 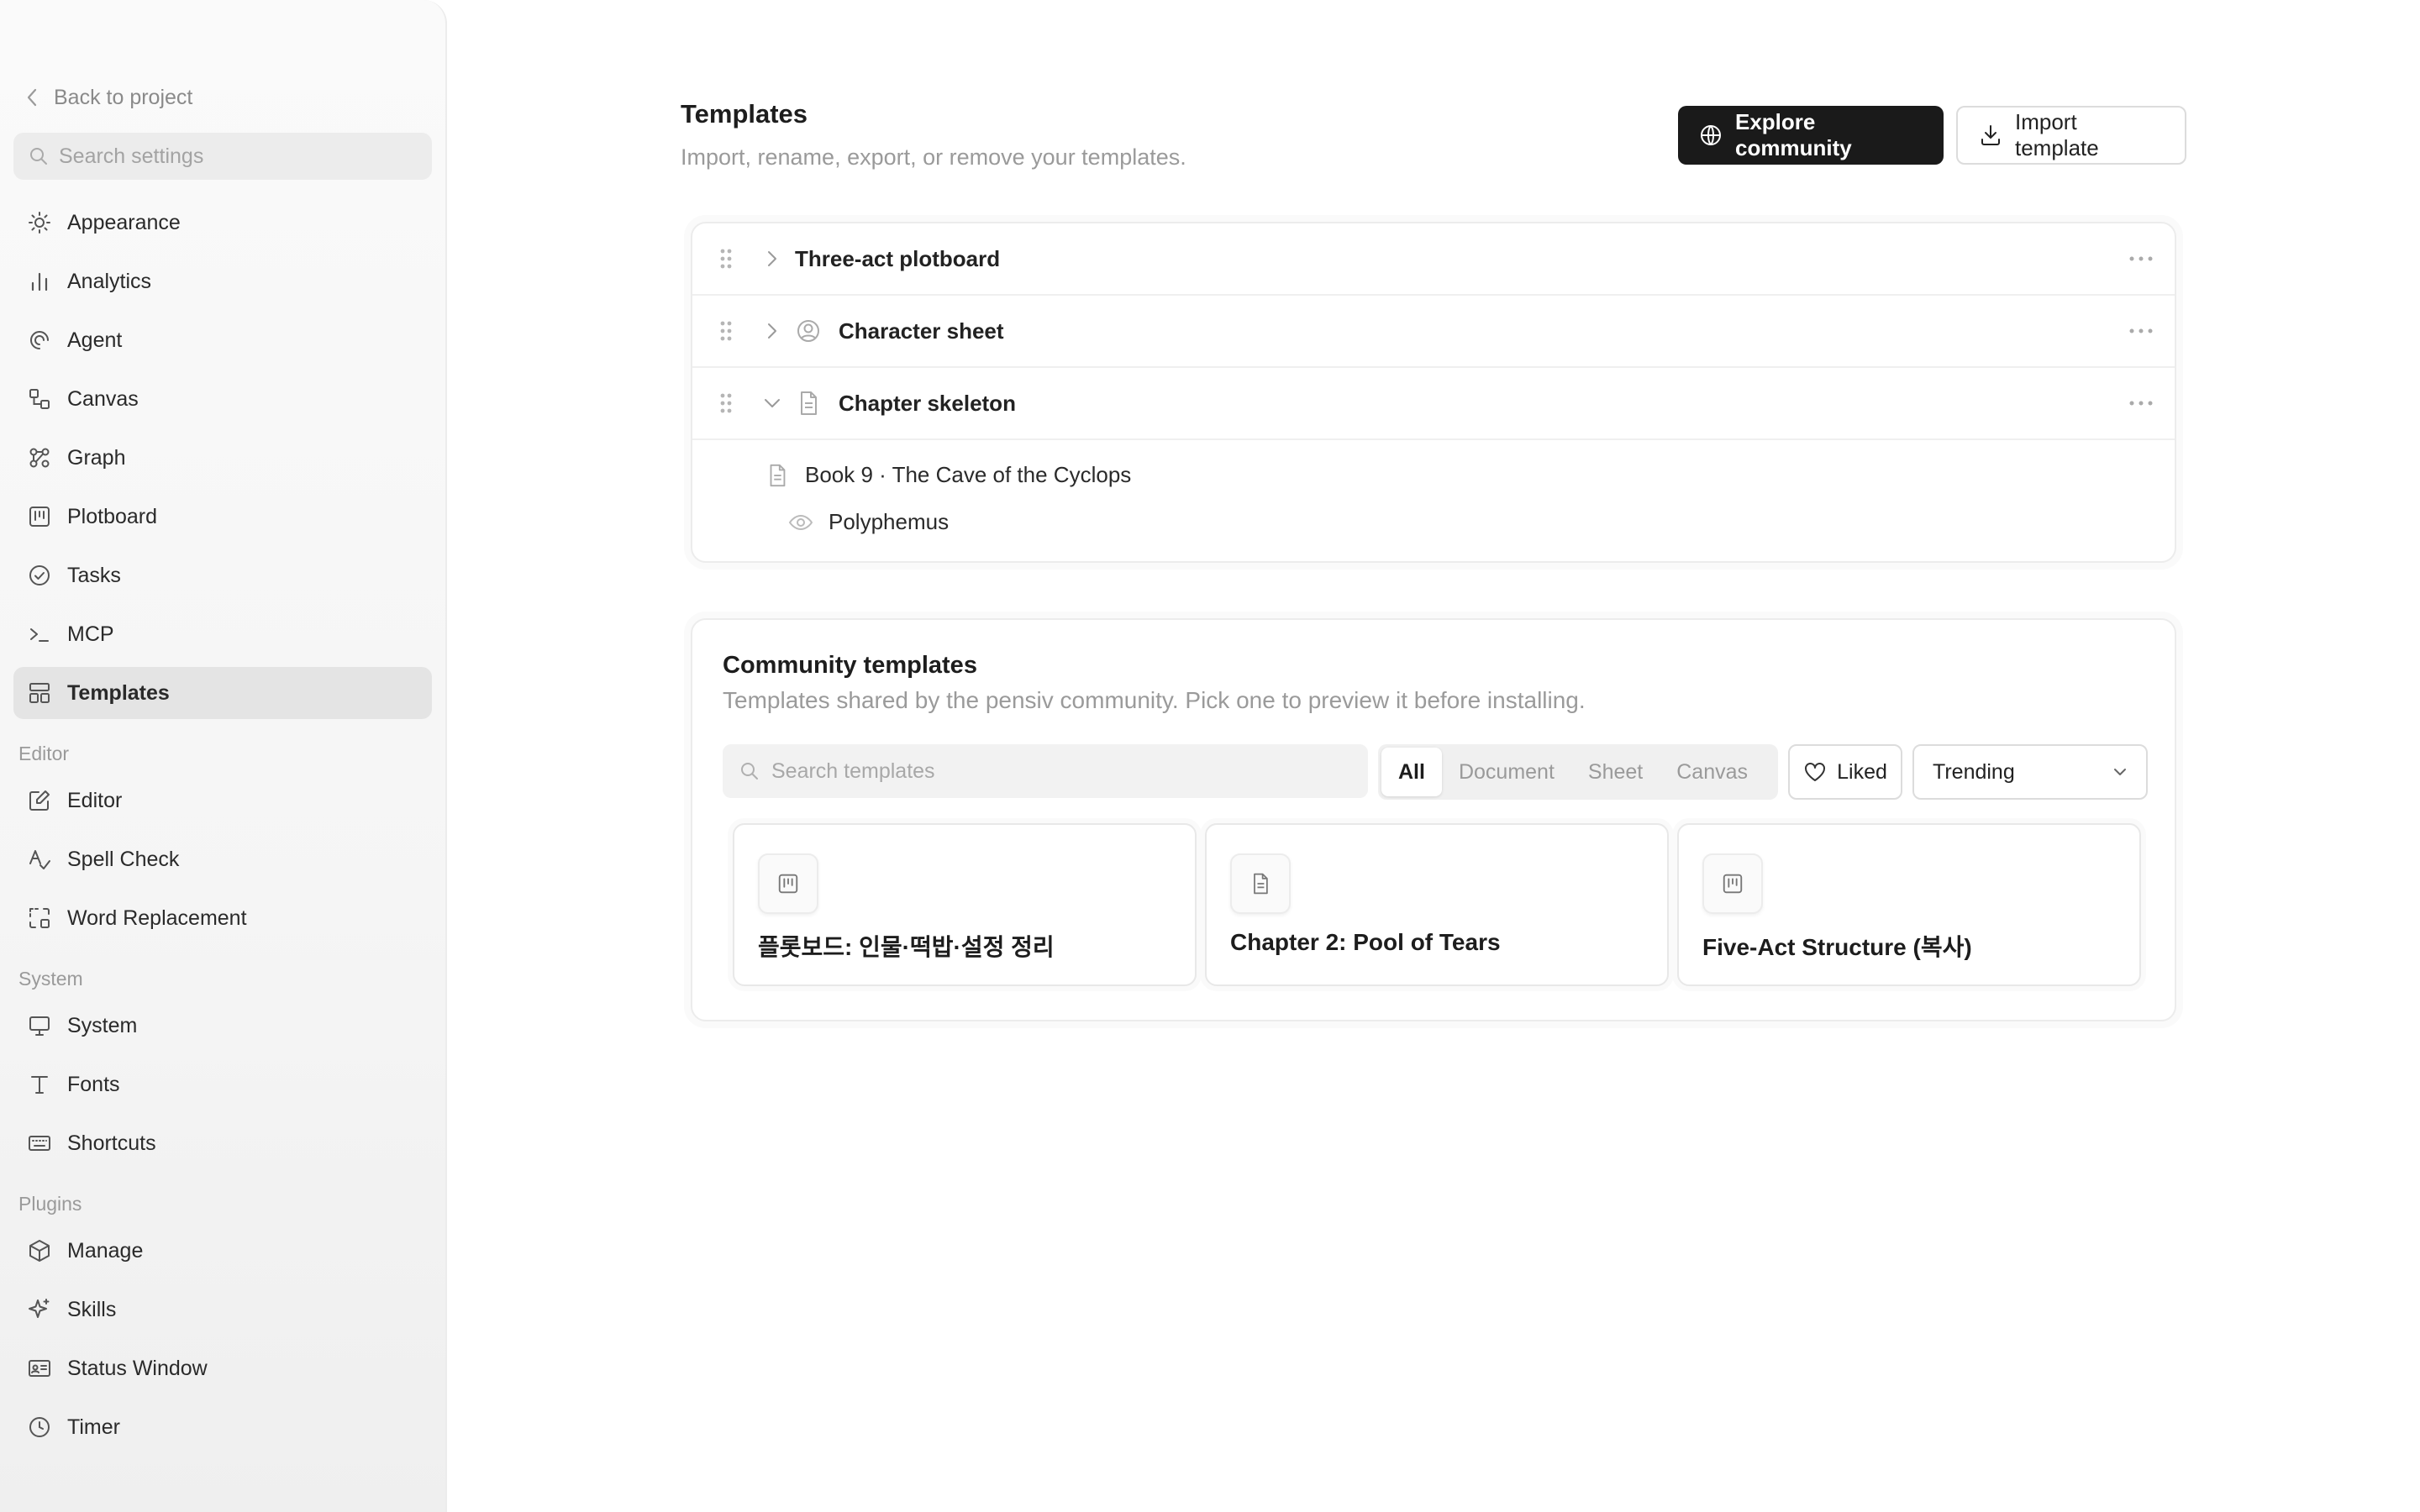 I want to click on template-search-box, so click(x=1045, y=771).